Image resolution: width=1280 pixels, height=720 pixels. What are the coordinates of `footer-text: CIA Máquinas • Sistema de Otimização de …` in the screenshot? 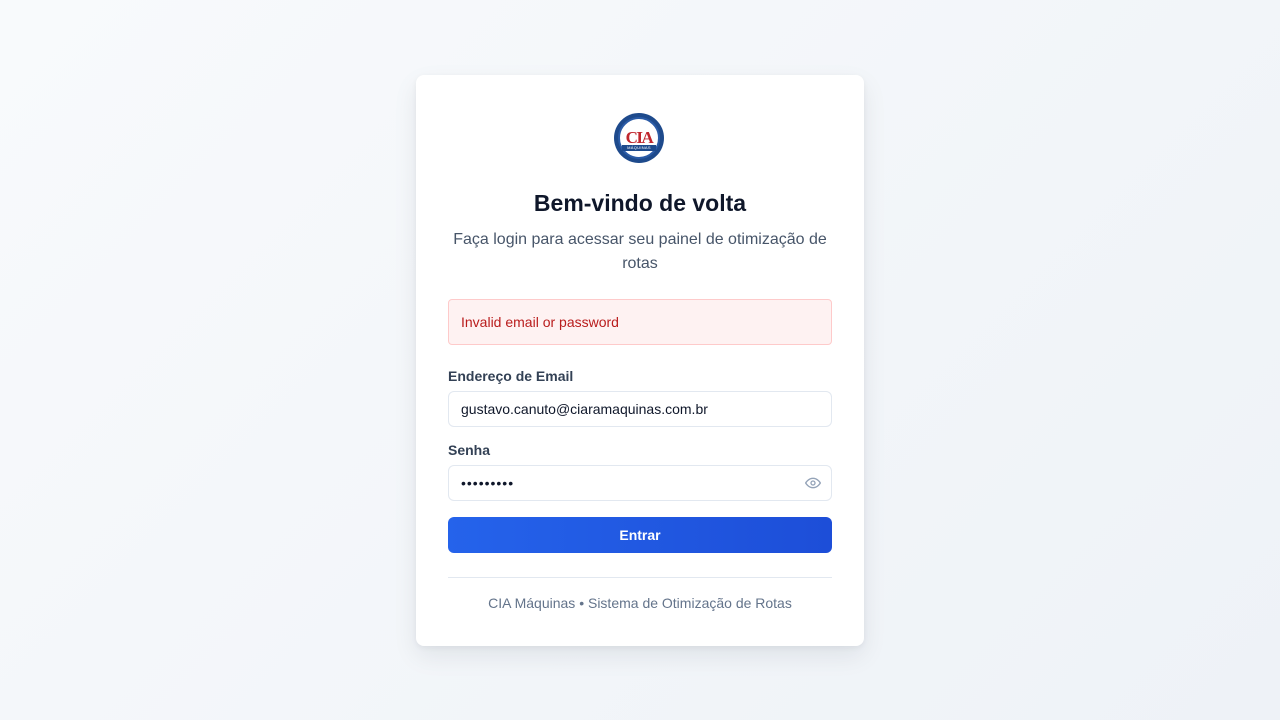 It's located at (640, 603).